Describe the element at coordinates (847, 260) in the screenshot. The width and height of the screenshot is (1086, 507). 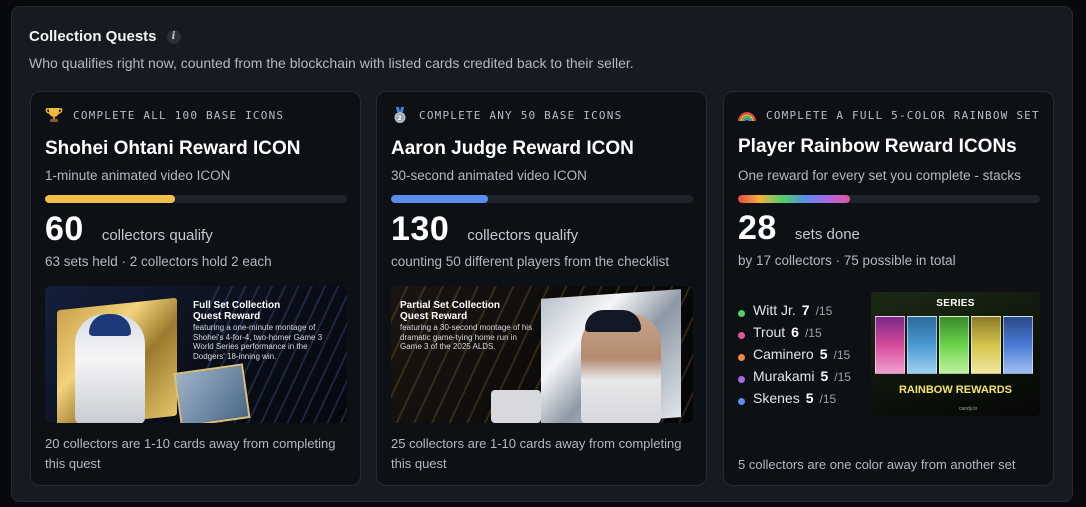
I see `stat-detail: by 17 collectors · 75 possible in total` at that location.